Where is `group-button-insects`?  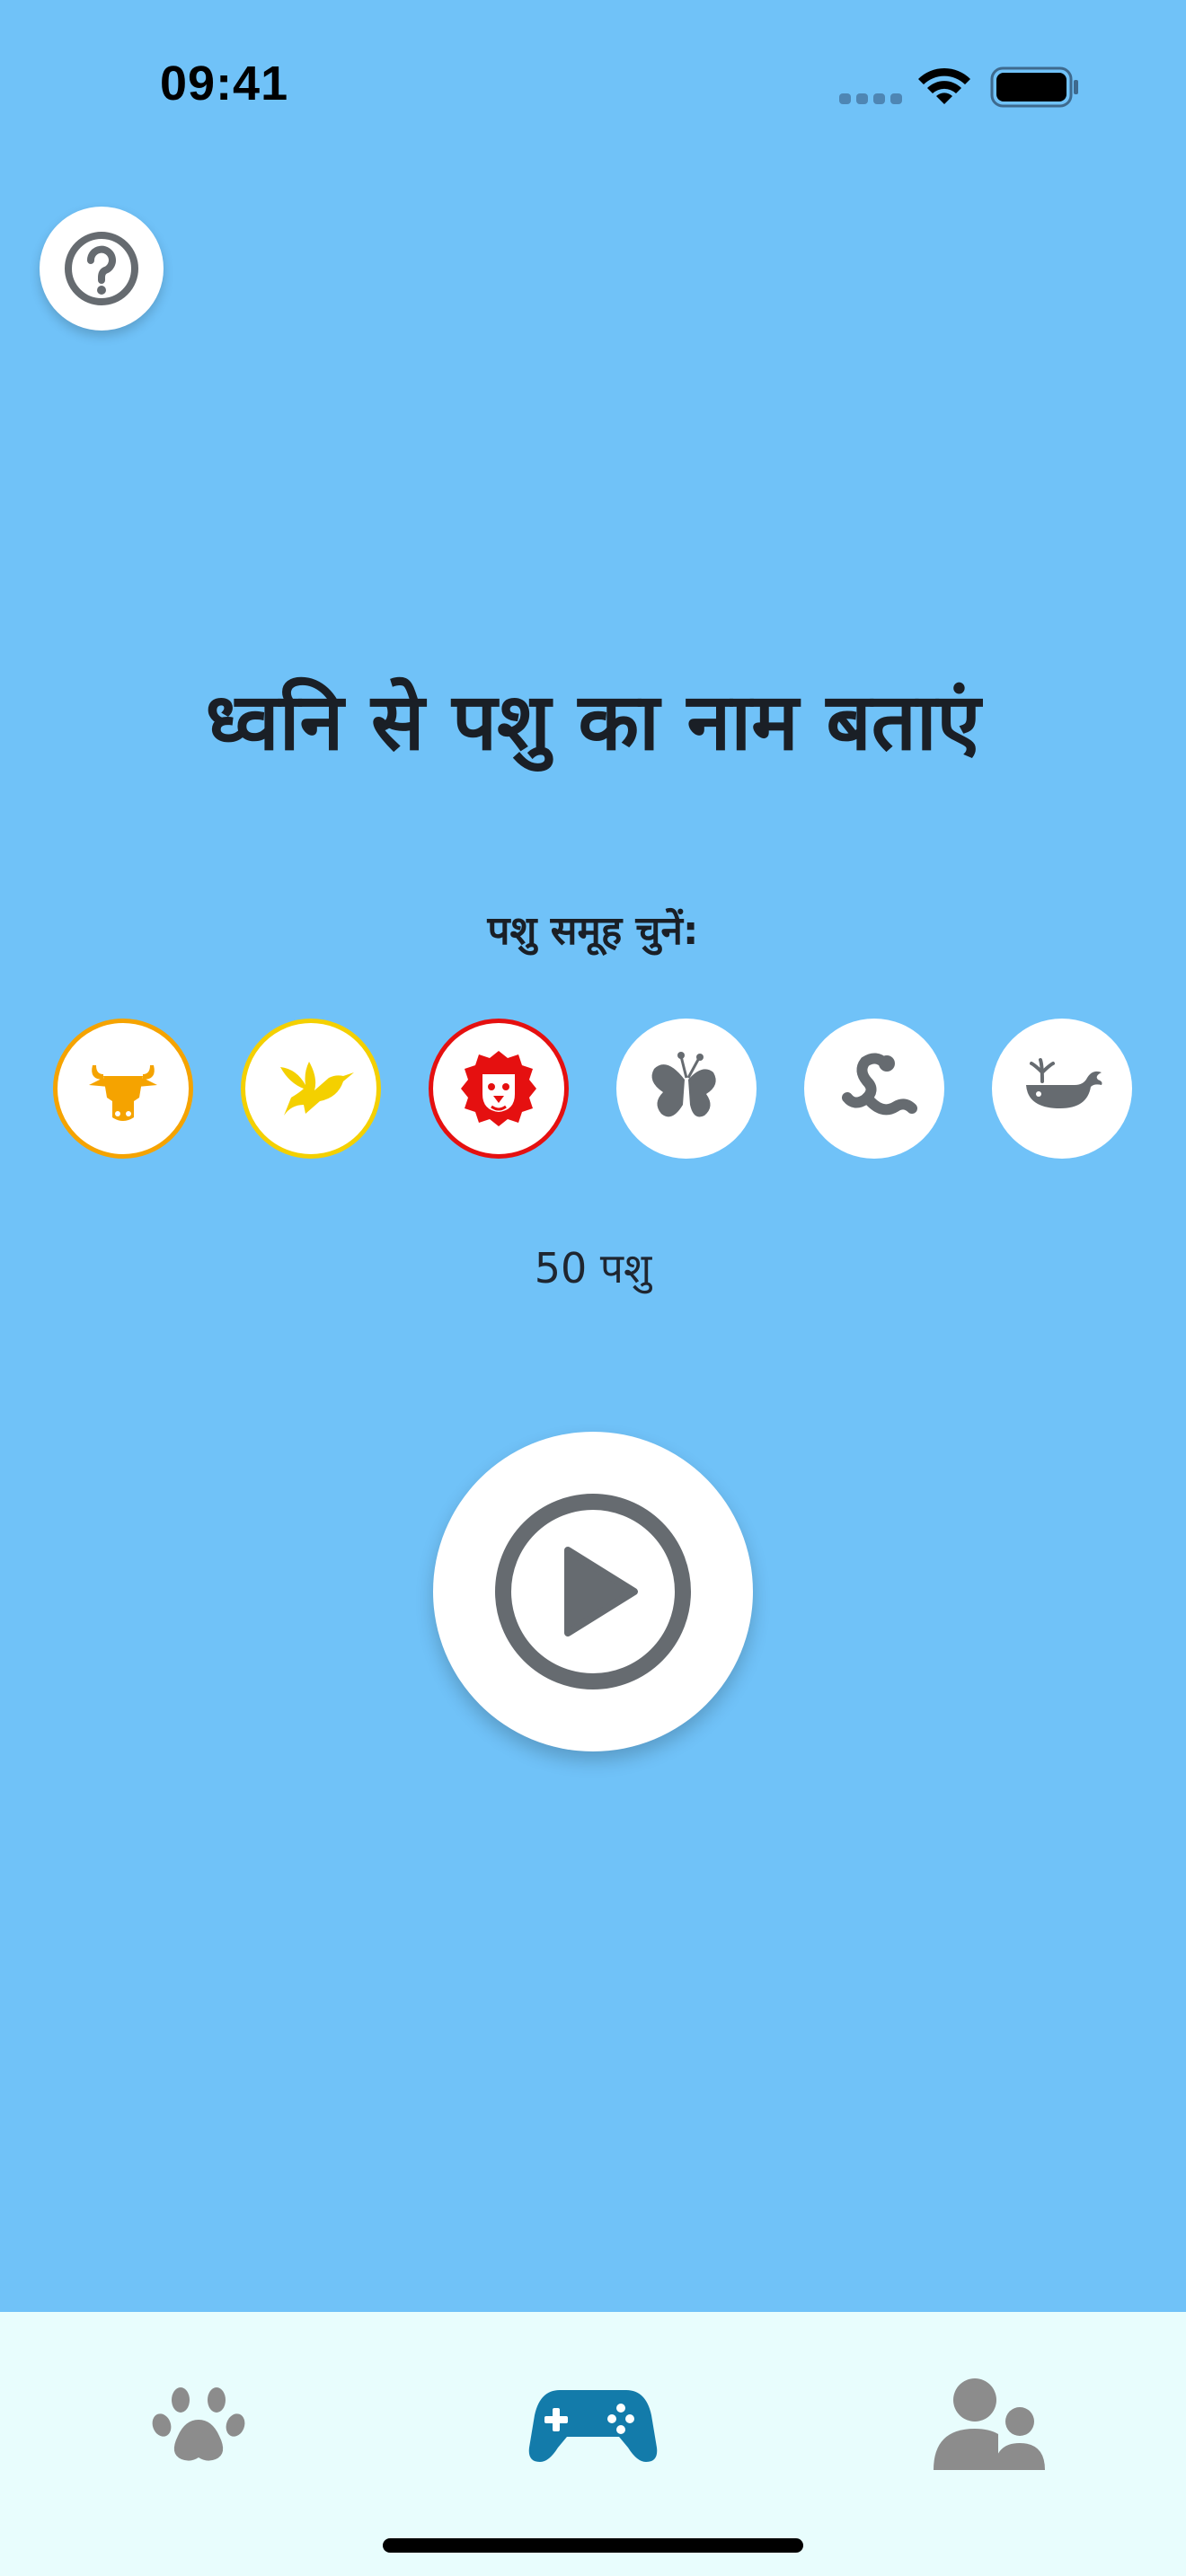 group-button-insects is located at coordinates (686, 1089).